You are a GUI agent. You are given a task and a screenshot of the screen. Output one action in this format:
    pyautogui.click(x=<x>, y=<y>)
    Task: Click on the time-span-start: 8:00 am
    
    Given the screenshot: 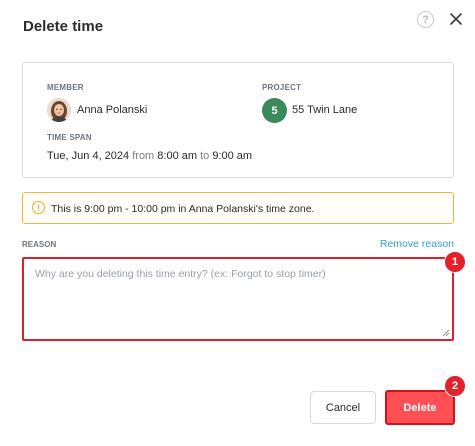 What is the action you would take?
    pyautogui.click(x=177, y=156)
    